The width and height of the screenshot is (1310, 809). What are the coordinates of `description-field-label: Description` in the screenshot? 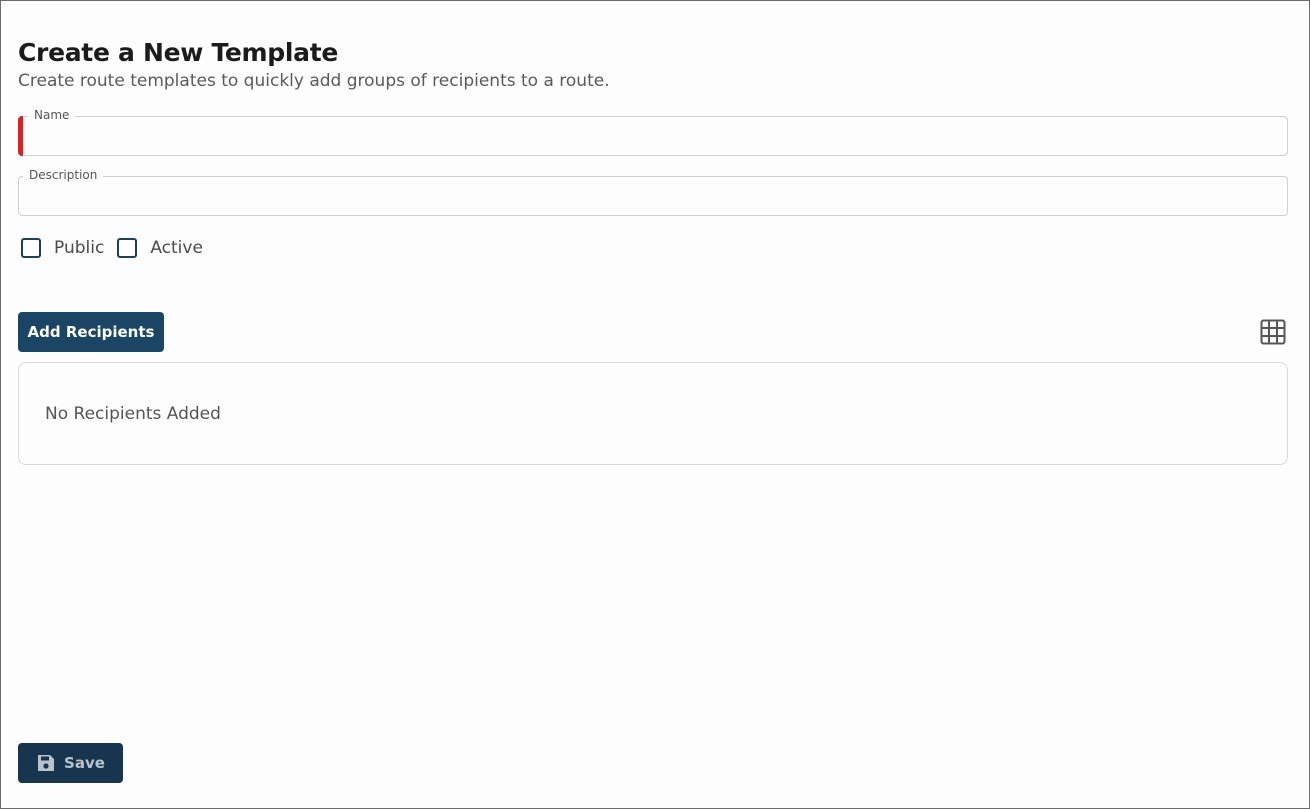 It's located at (63, 175).